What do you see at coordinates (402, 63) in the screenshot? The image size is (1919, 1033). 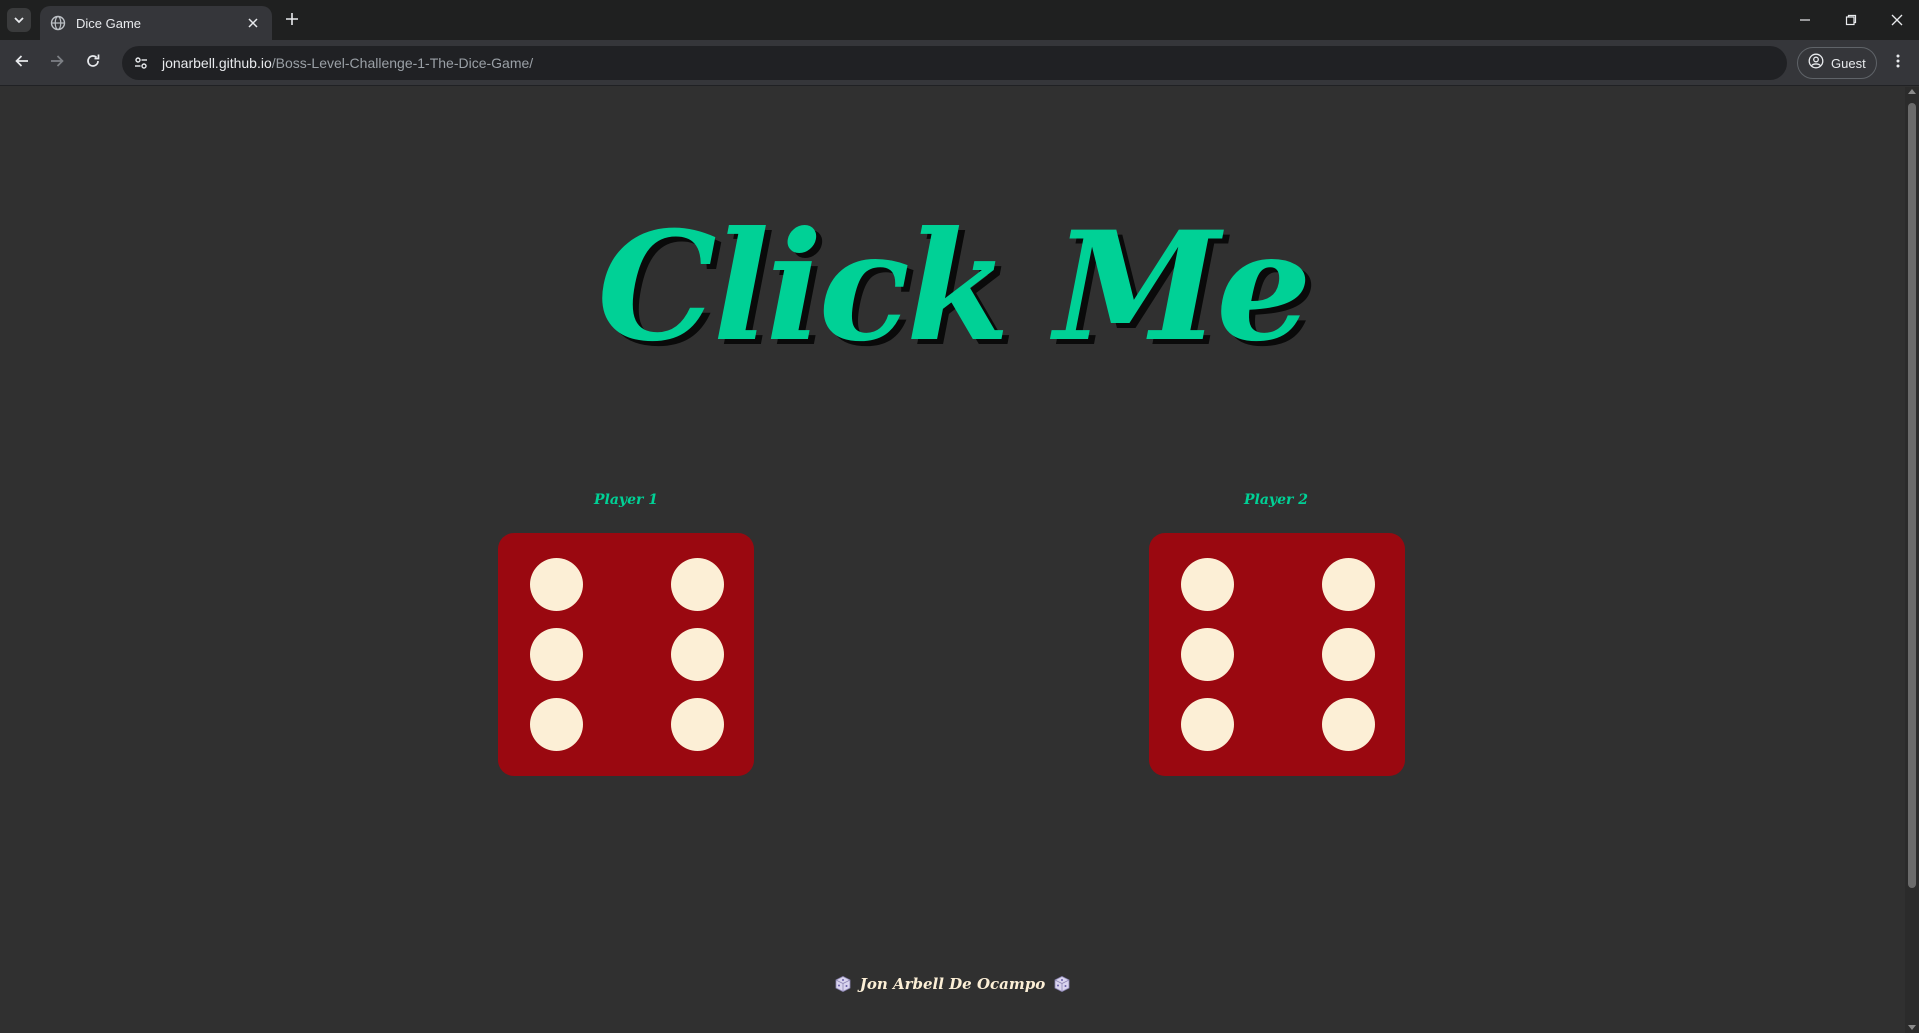 I see `url-path: /Boss-Level-Challenge-1-The-Dice-Game/` at bounding box center [402, 63].